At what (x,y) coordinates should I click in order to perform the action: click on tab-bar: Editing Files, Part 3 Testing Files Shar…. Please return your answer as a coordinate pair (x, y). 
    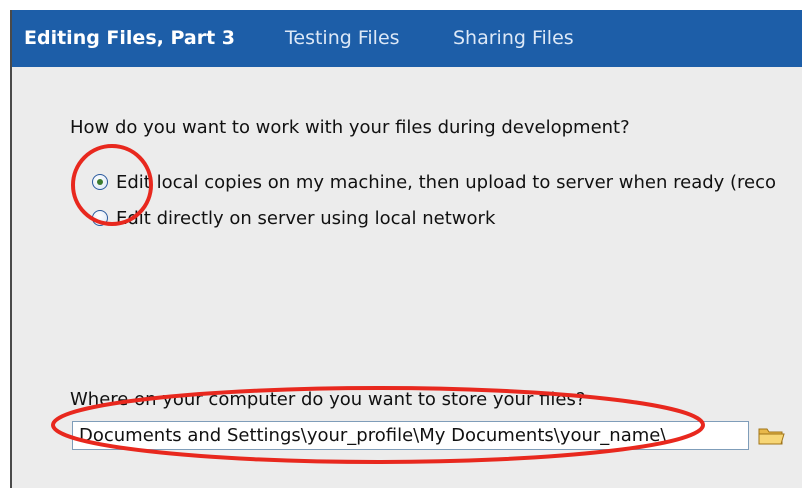
    Looking at the image, I should click on (407, 38).